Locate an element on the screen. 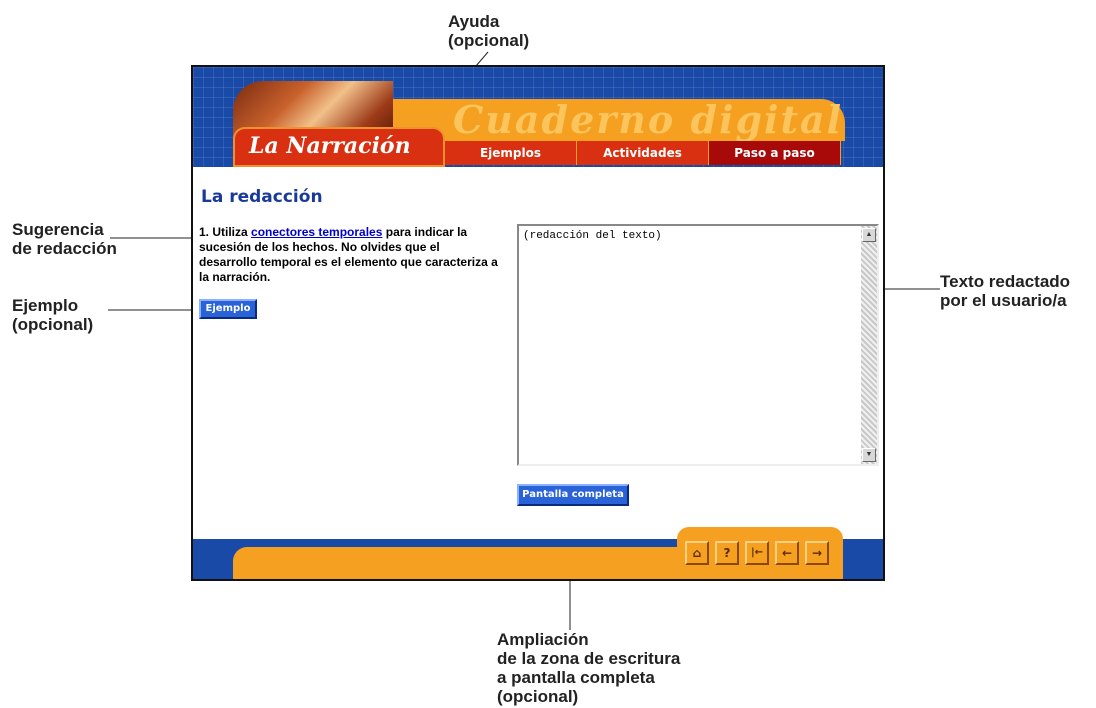 This screenshot has width=1096, height=708. callout-ampliacion-line2: de la zona de escritura is located at coordinates (589, 658).